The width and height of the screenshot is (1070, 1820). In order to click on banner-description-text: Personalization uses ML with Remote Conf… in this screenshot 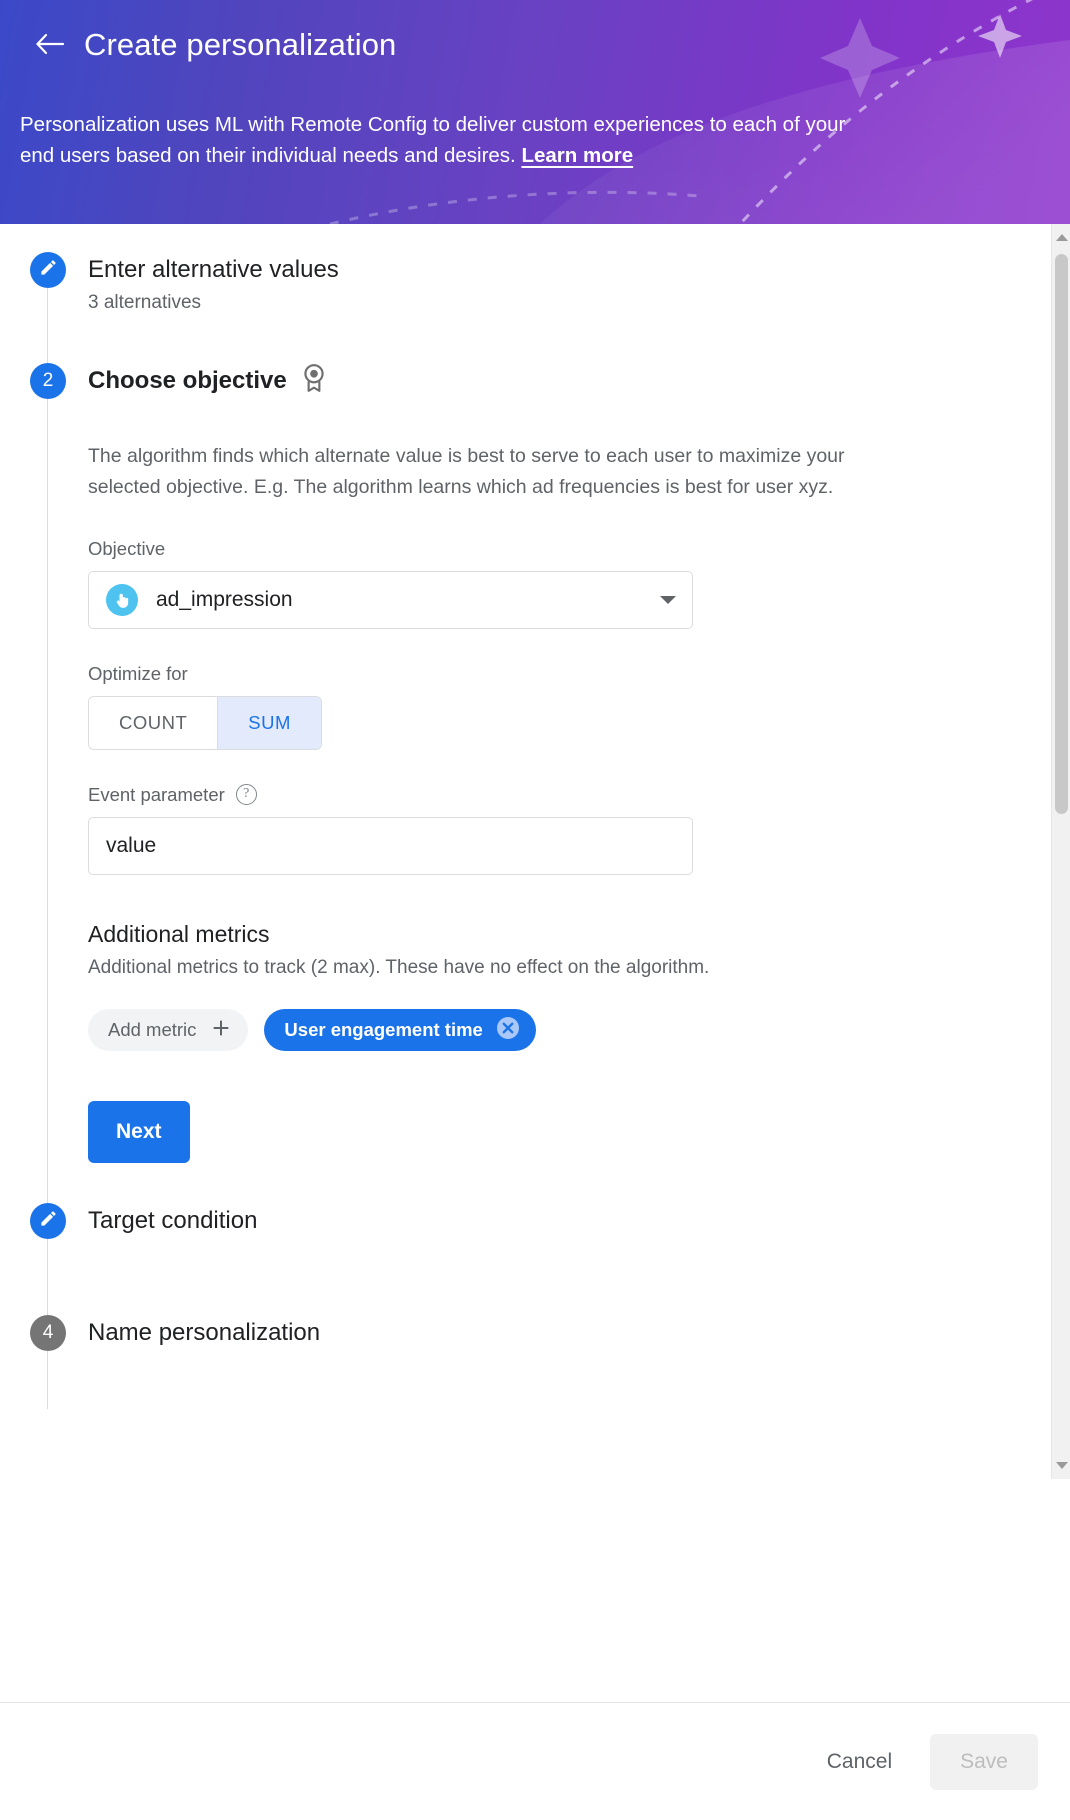, I will do `click(433, 140)`.